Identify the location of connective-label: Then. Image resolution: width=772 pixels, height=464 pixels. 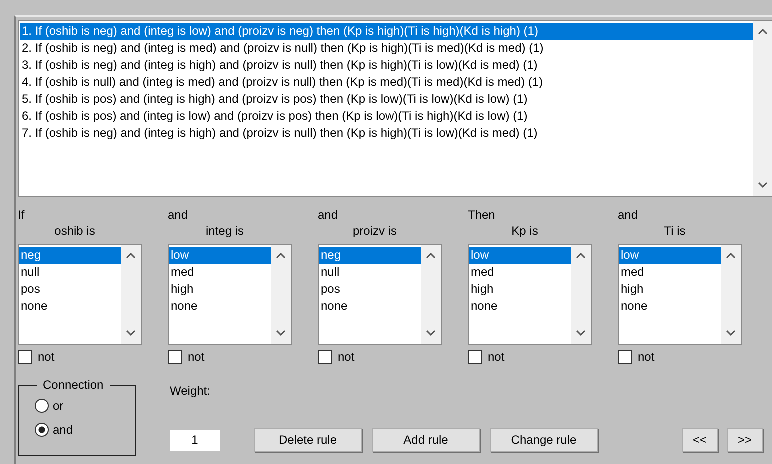
(482, 215).